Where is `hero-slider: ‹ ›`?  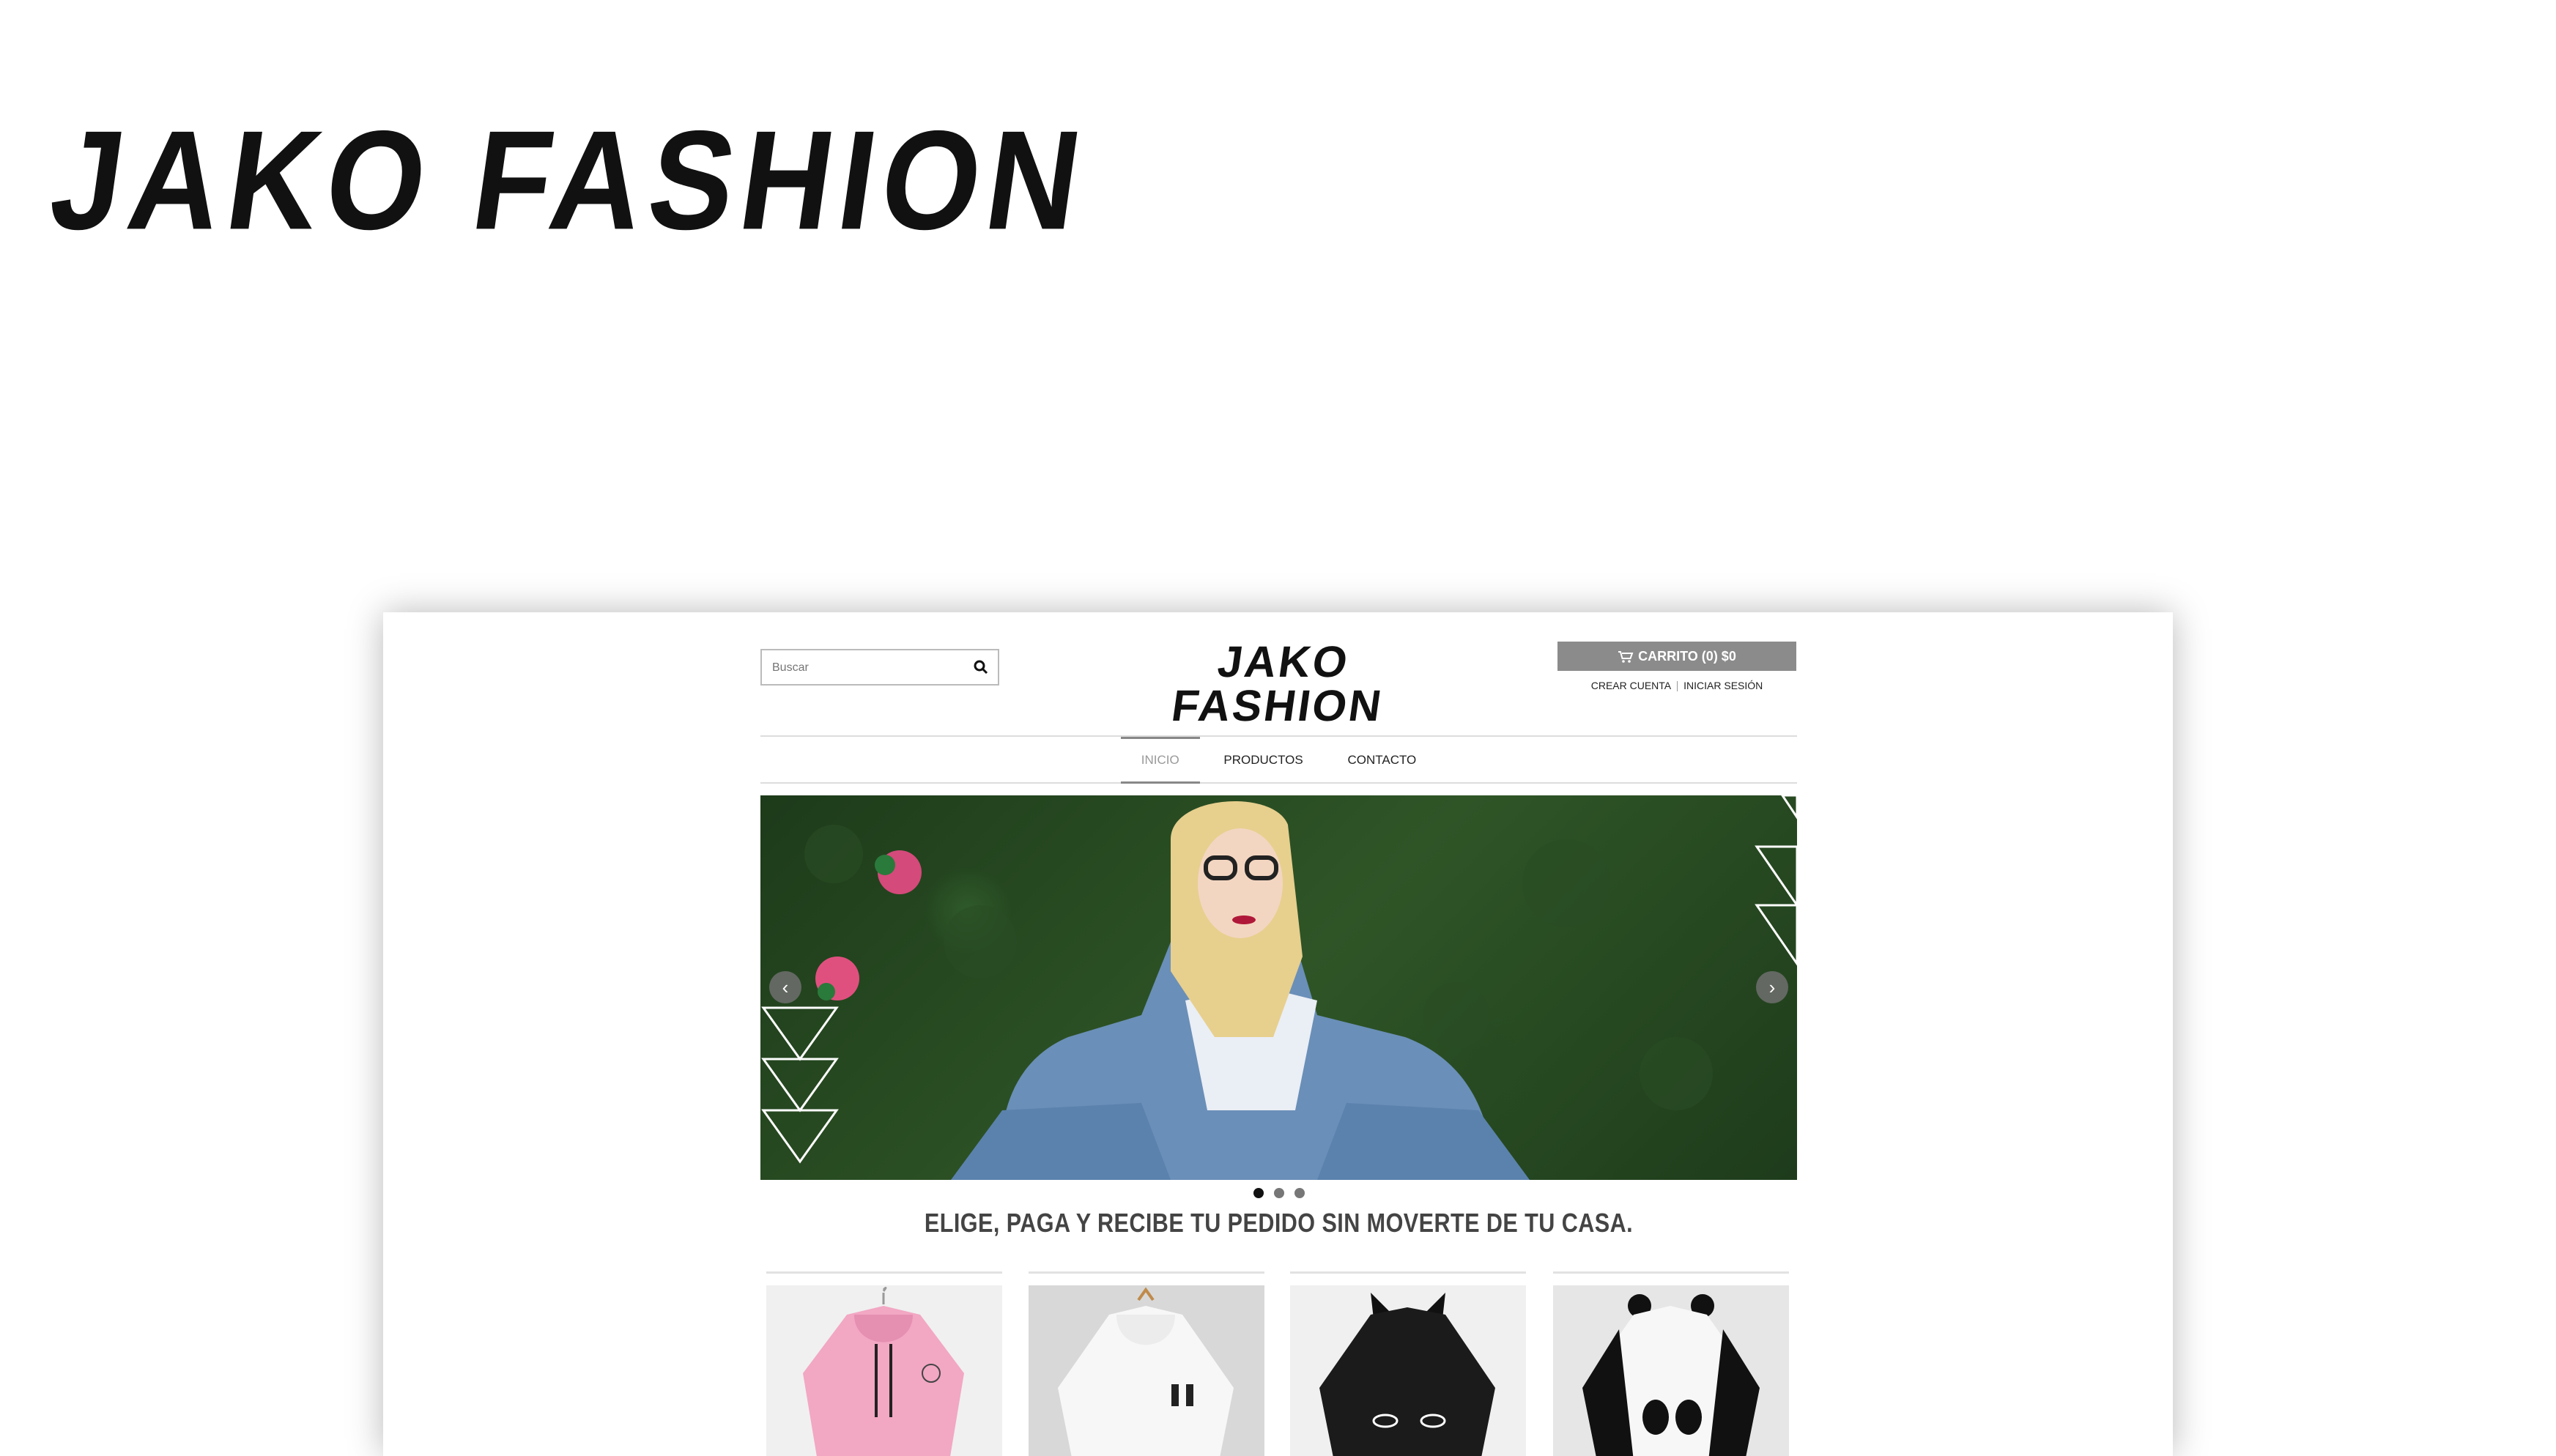 hero-slider: ‹ › is located at coordinates (1278, 987).